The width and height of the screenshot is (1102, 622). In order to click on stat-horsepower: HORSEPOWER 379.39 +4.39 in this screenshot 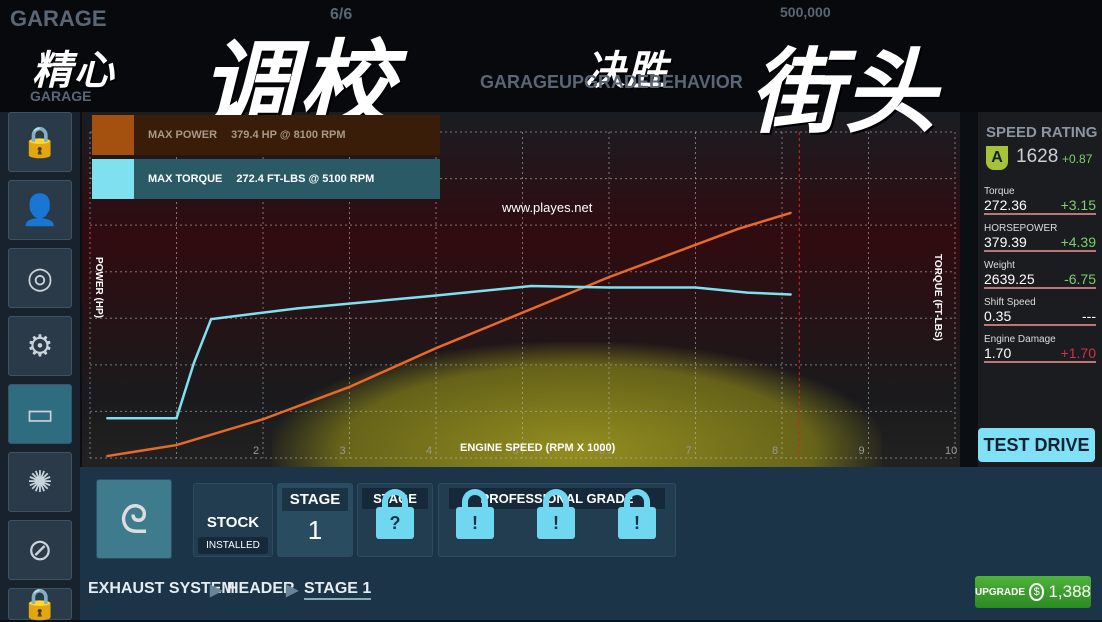, I will do `click(1040, 237)`.